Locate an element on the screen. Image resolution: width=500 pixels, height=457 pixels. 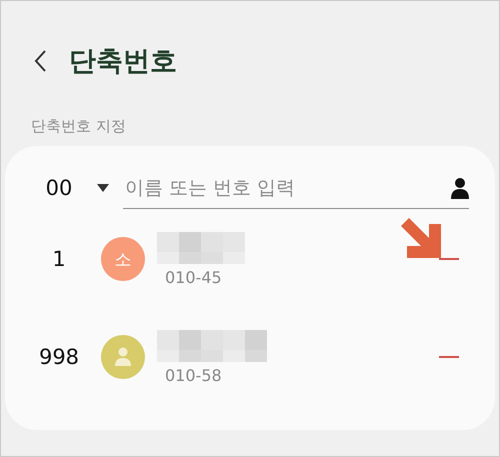
speed-dial-number: 00 is located at coordinates (59, 188).